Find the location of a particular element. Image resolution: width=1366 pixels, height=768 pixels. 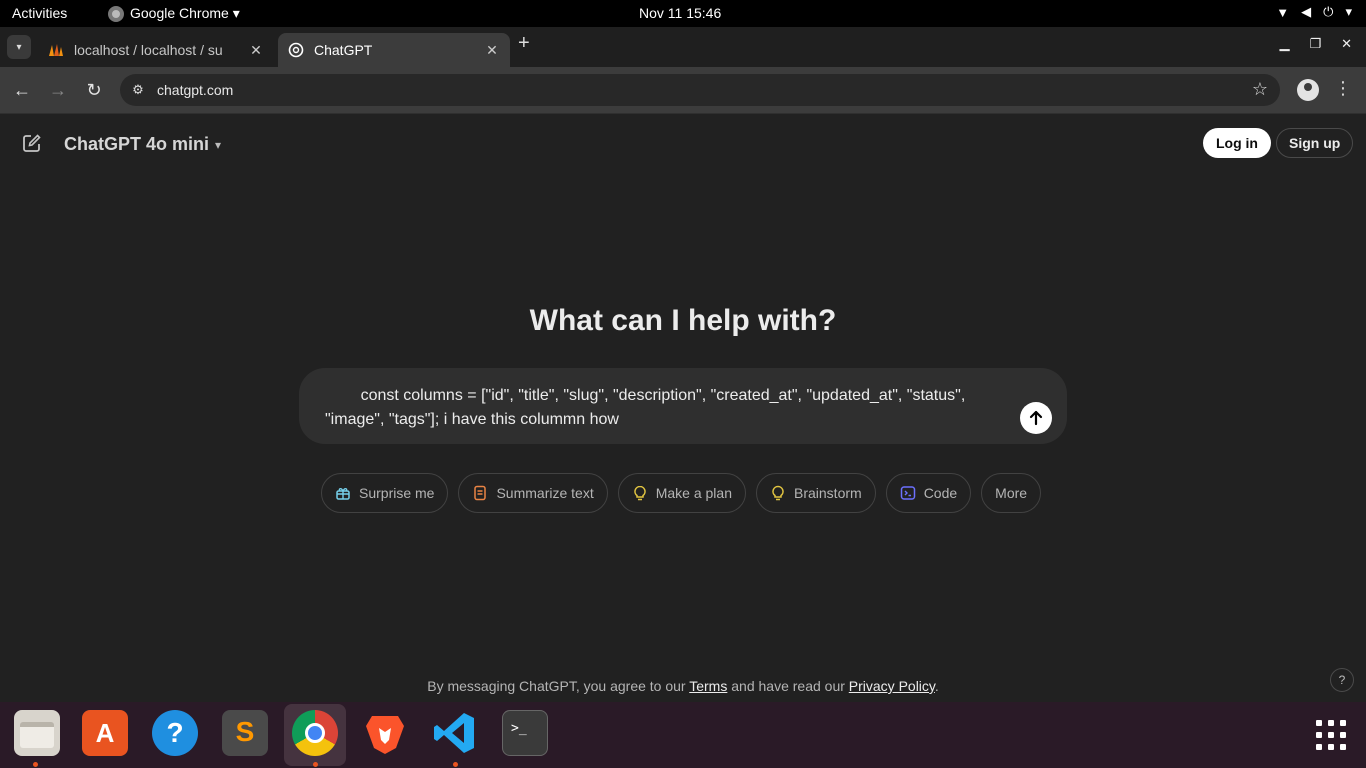

arrow-up-icon is located at coordinates (1036, 418).